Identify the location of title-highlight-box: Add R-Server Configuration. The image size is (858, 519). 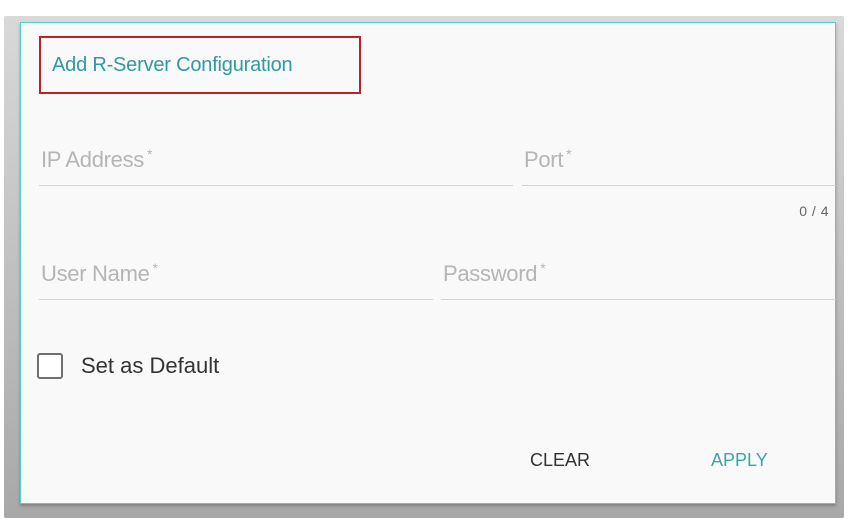
(200, 65).